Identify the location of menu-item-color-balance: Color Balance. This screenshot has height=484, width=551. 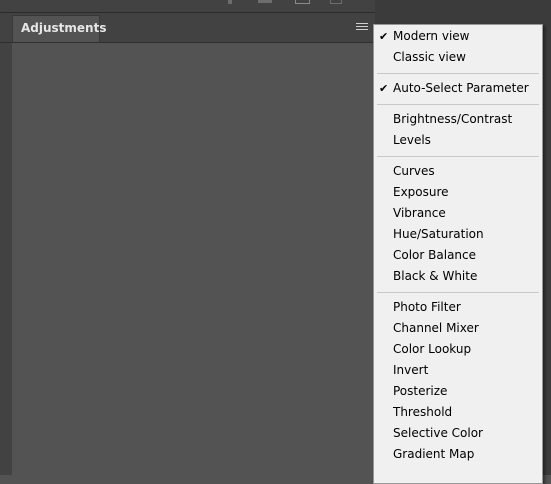
(458, 255).